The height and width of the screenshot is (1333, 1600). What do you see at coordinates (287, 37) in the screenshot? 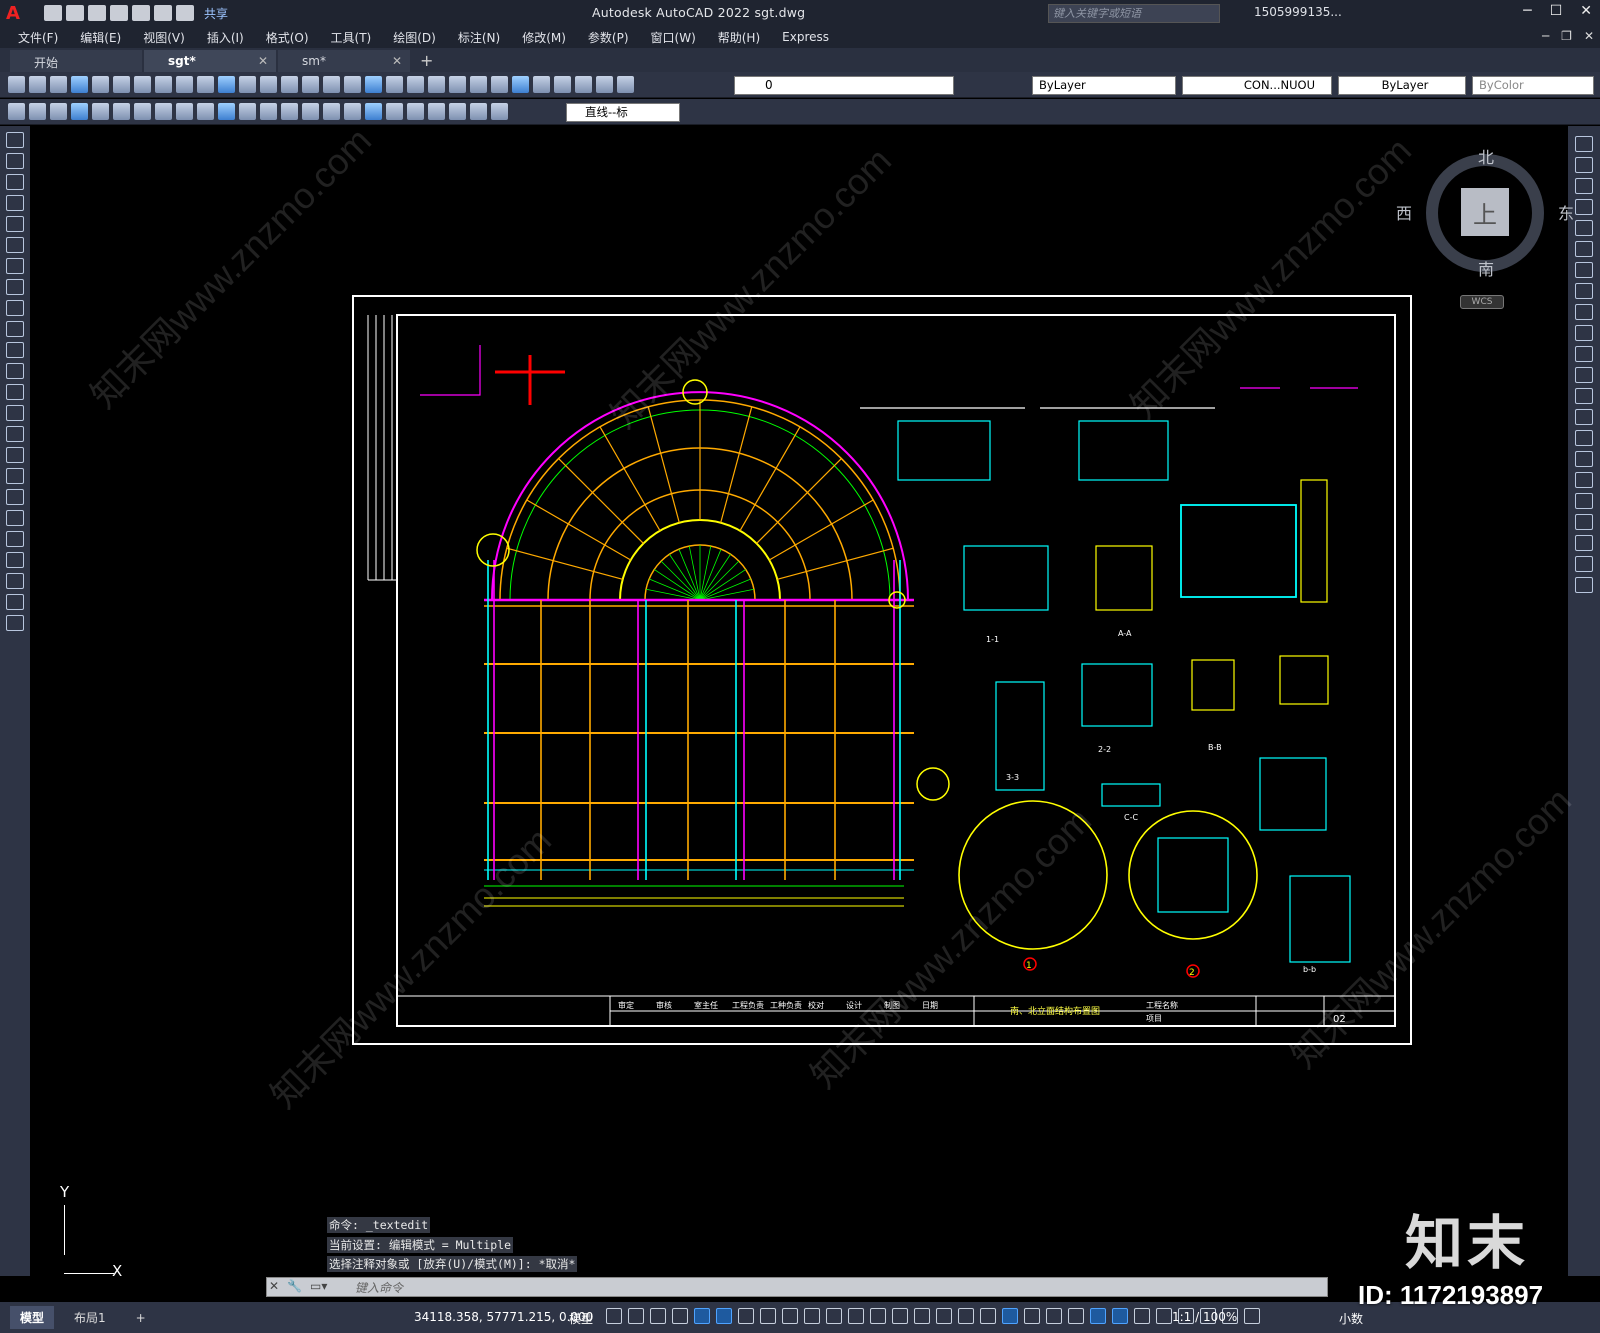
I see `menu-format: 格式(O)` at bounding box center [287, 37].